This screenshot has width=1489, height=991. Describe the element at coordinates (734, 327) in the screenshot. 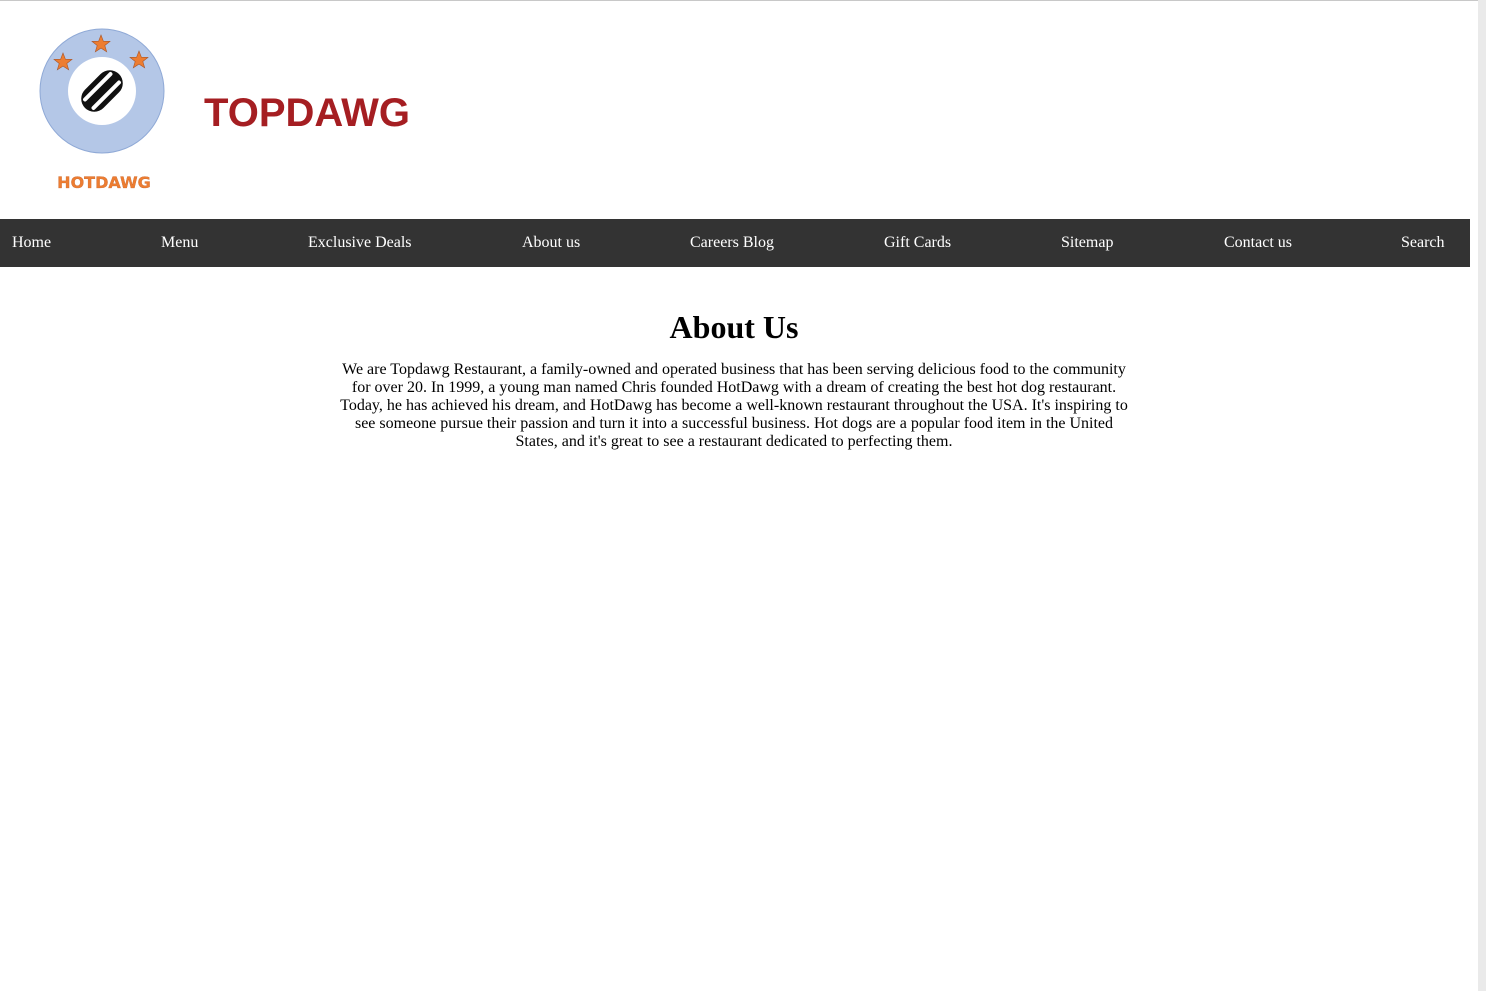

I see `about-heading: About Us` at that location.